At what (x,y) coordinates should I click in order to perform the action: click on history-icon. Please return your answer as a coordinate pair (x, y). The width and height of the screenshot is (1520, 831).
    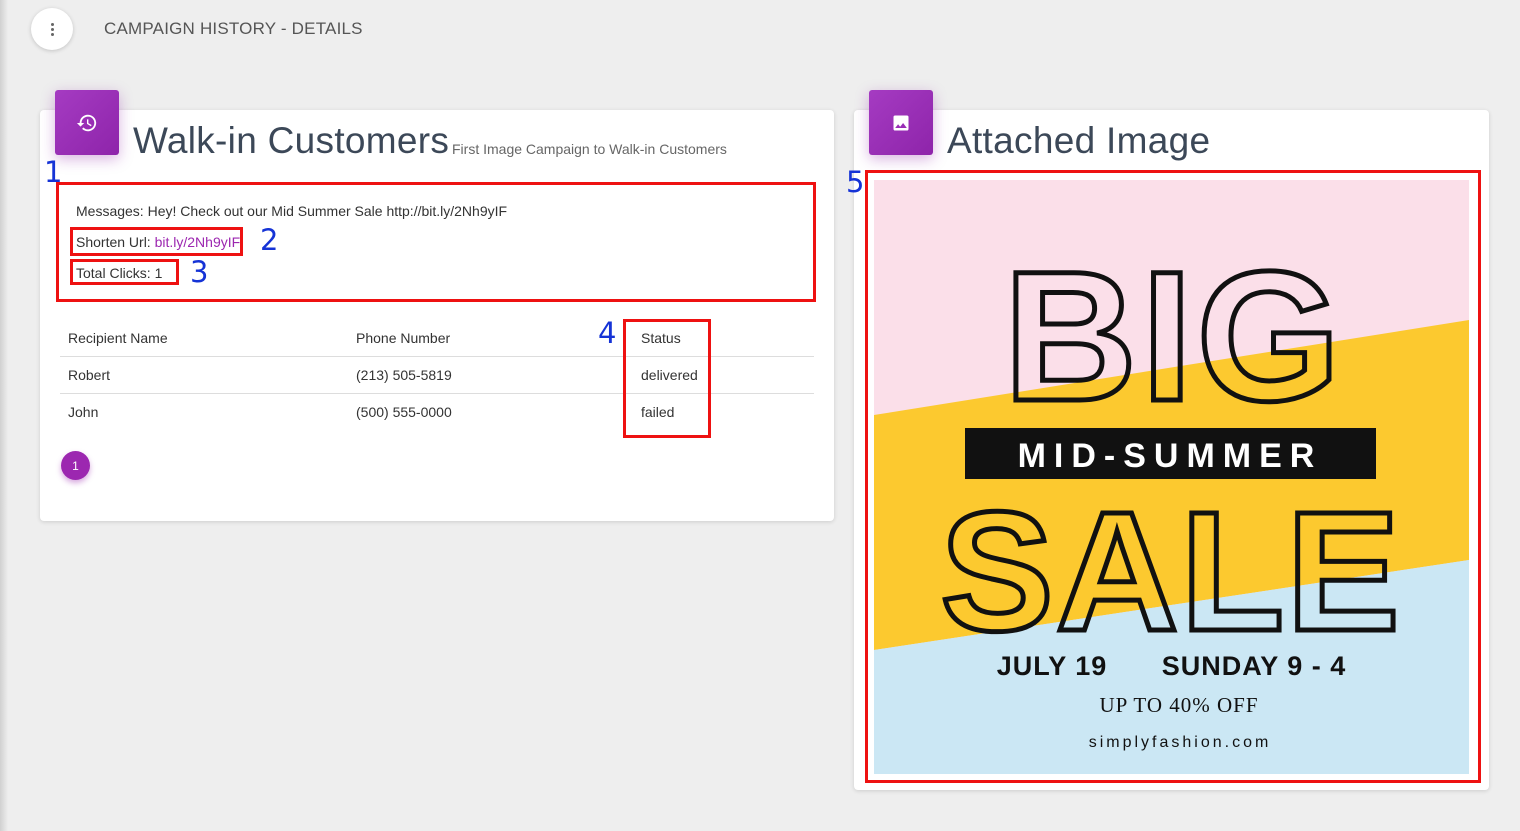
    Looking at the image, I should click on (87, 122).